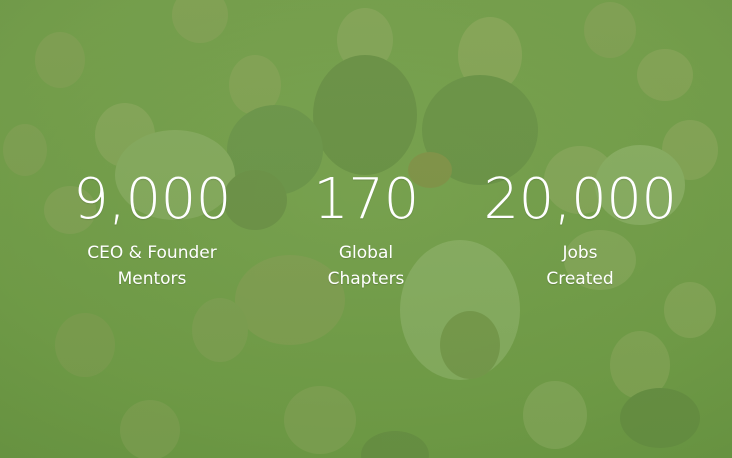 The height and width of the screenshot is (458, 732). I want to click on stat-chapters: 170 Global Chapters, so click(366, 229).